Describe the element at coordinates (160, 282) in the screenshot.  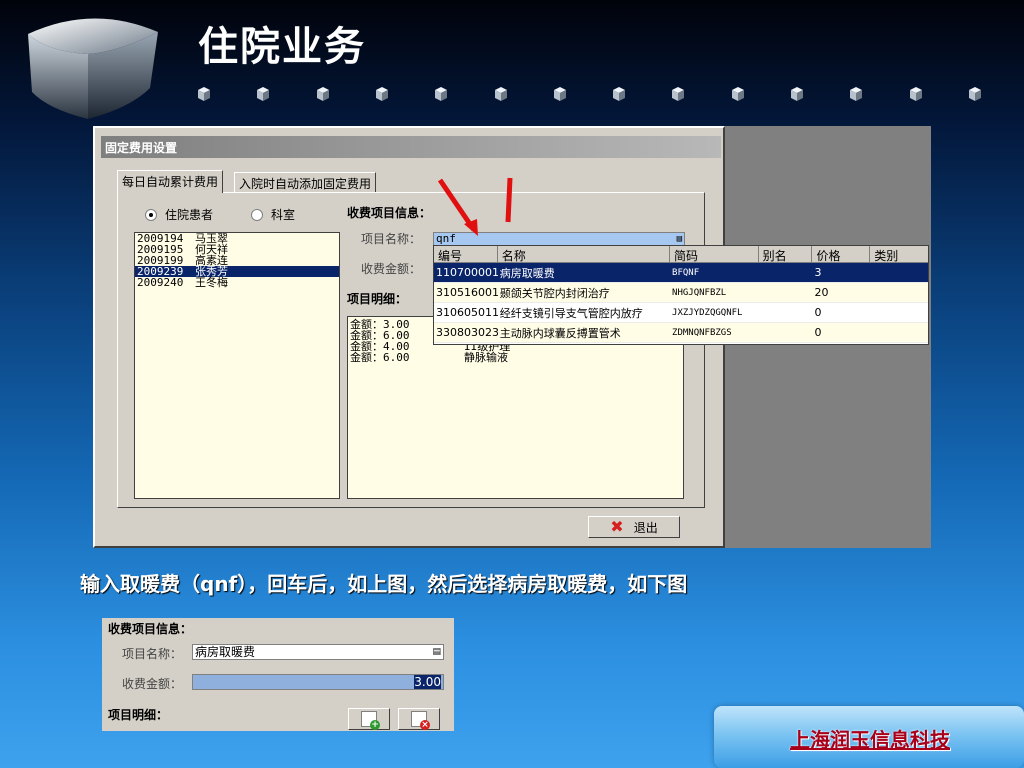
I see `patient-id: 2009240` at that location.